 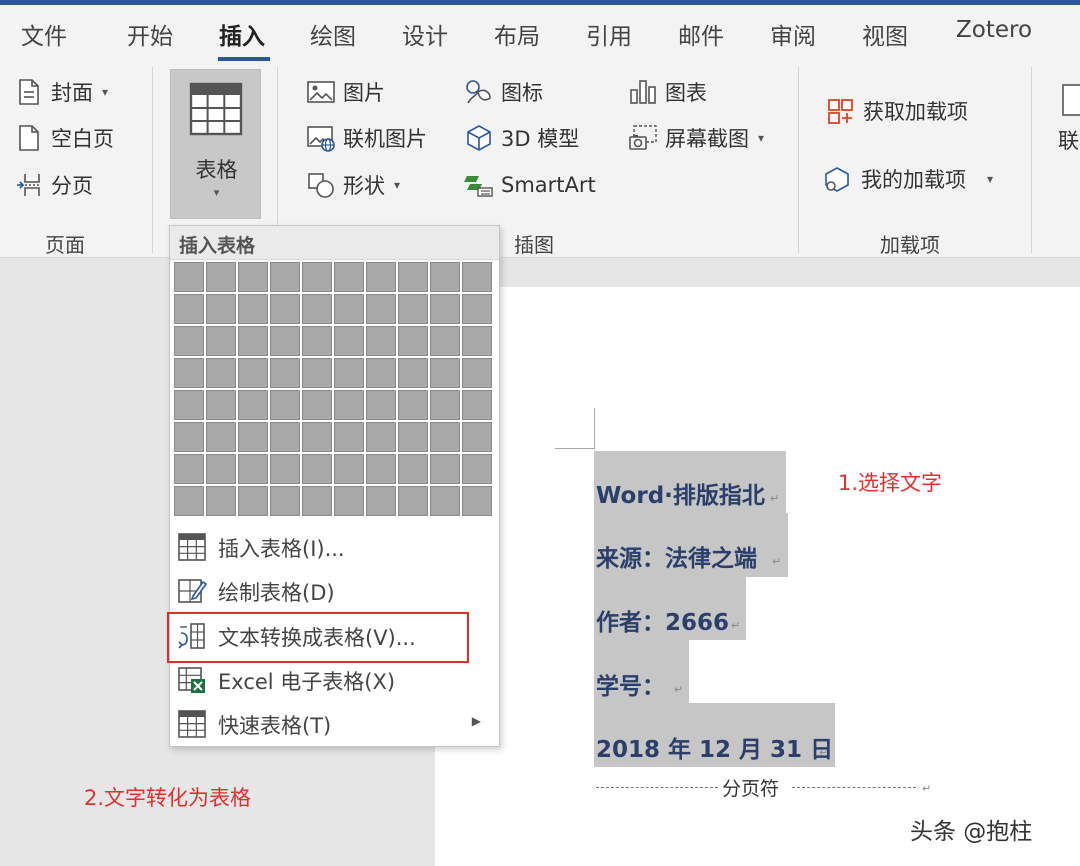 What do you see at coordinates (64, 138) in the screenshot?
I see `blank-page-button: 空白页` at bounding box center [64, 138].